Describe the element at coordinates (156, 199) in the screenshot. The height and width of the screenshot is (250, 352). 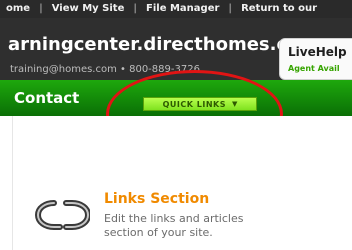
I see `links-section-title: Links Section` at that location.